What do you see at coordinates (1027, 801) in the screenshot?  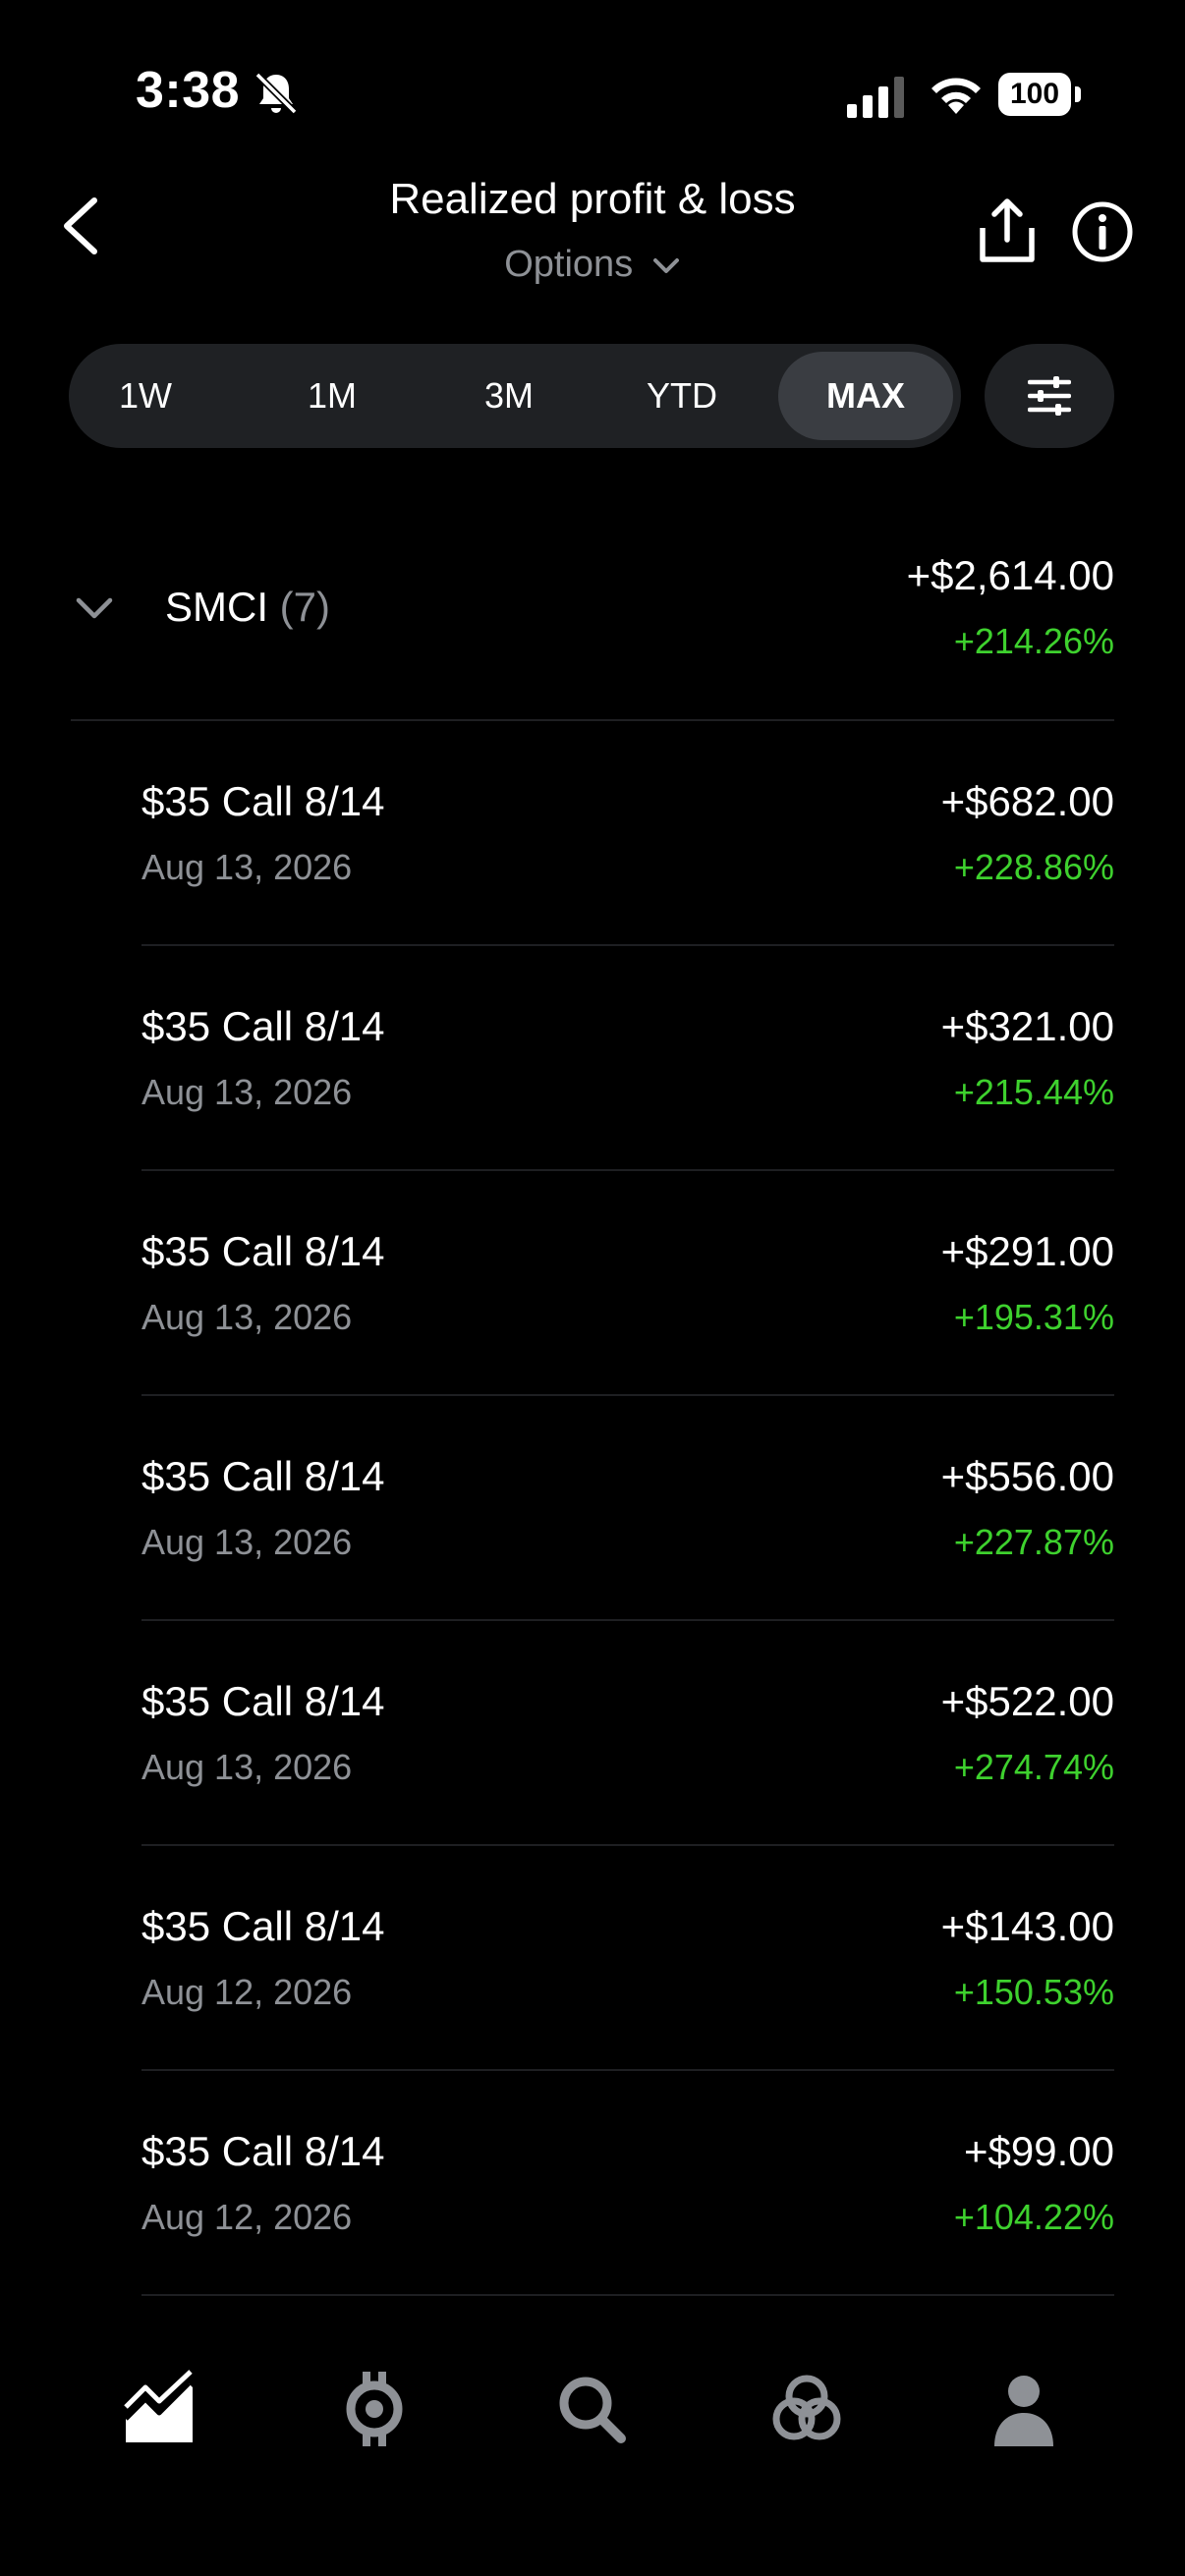 I see `pl-amount: +$682.00` at bounding box center [1027, 801].